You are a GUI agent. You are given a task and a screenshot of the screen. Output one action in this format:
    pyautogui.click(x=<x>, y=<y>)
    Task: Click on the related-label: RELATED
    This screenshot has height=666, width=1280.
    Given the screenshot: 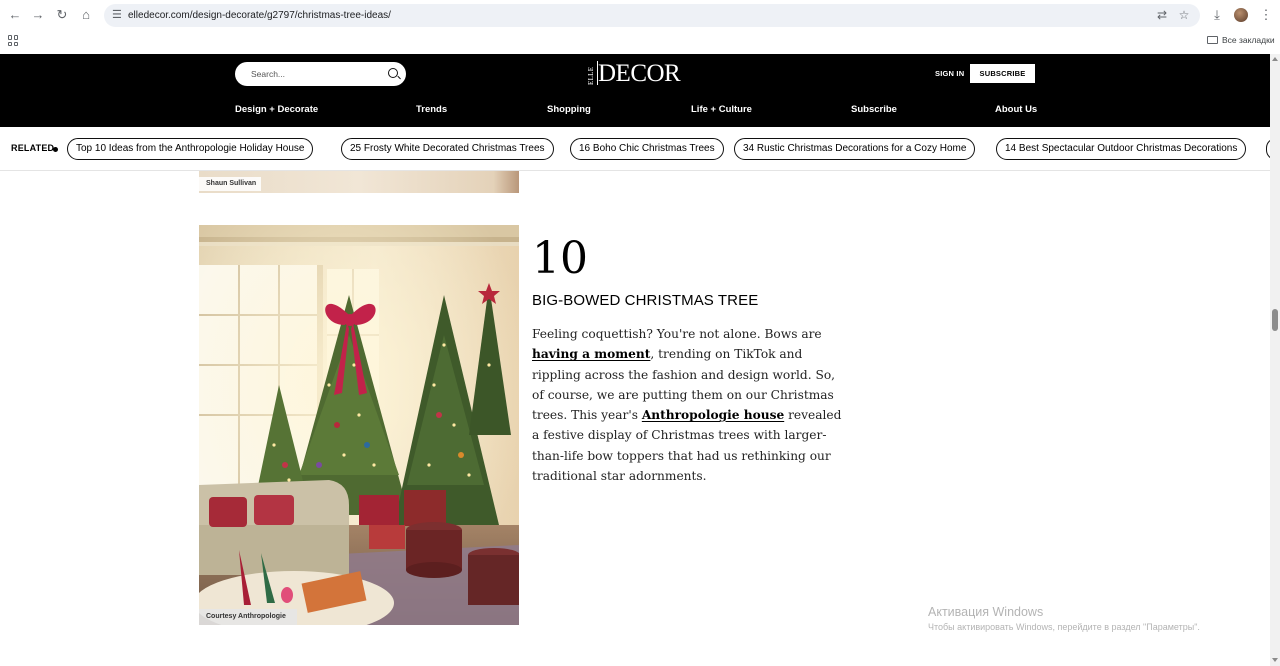 What is the action you would take?
    pyautogui.click(x=33, y=148)
    